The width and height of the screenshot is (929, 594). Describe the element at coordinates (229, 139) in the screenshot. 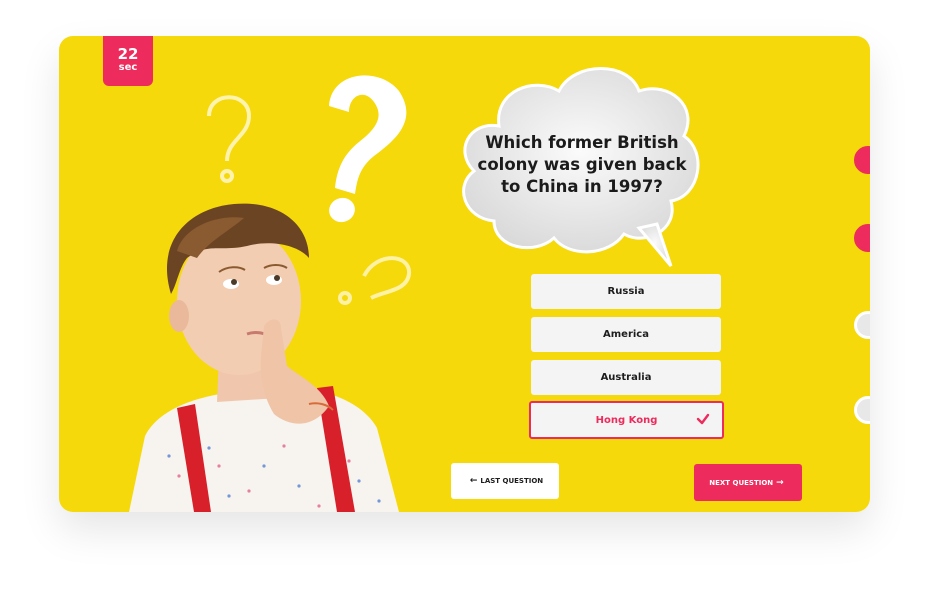

I see `question-mark-outline-icon` at that location.